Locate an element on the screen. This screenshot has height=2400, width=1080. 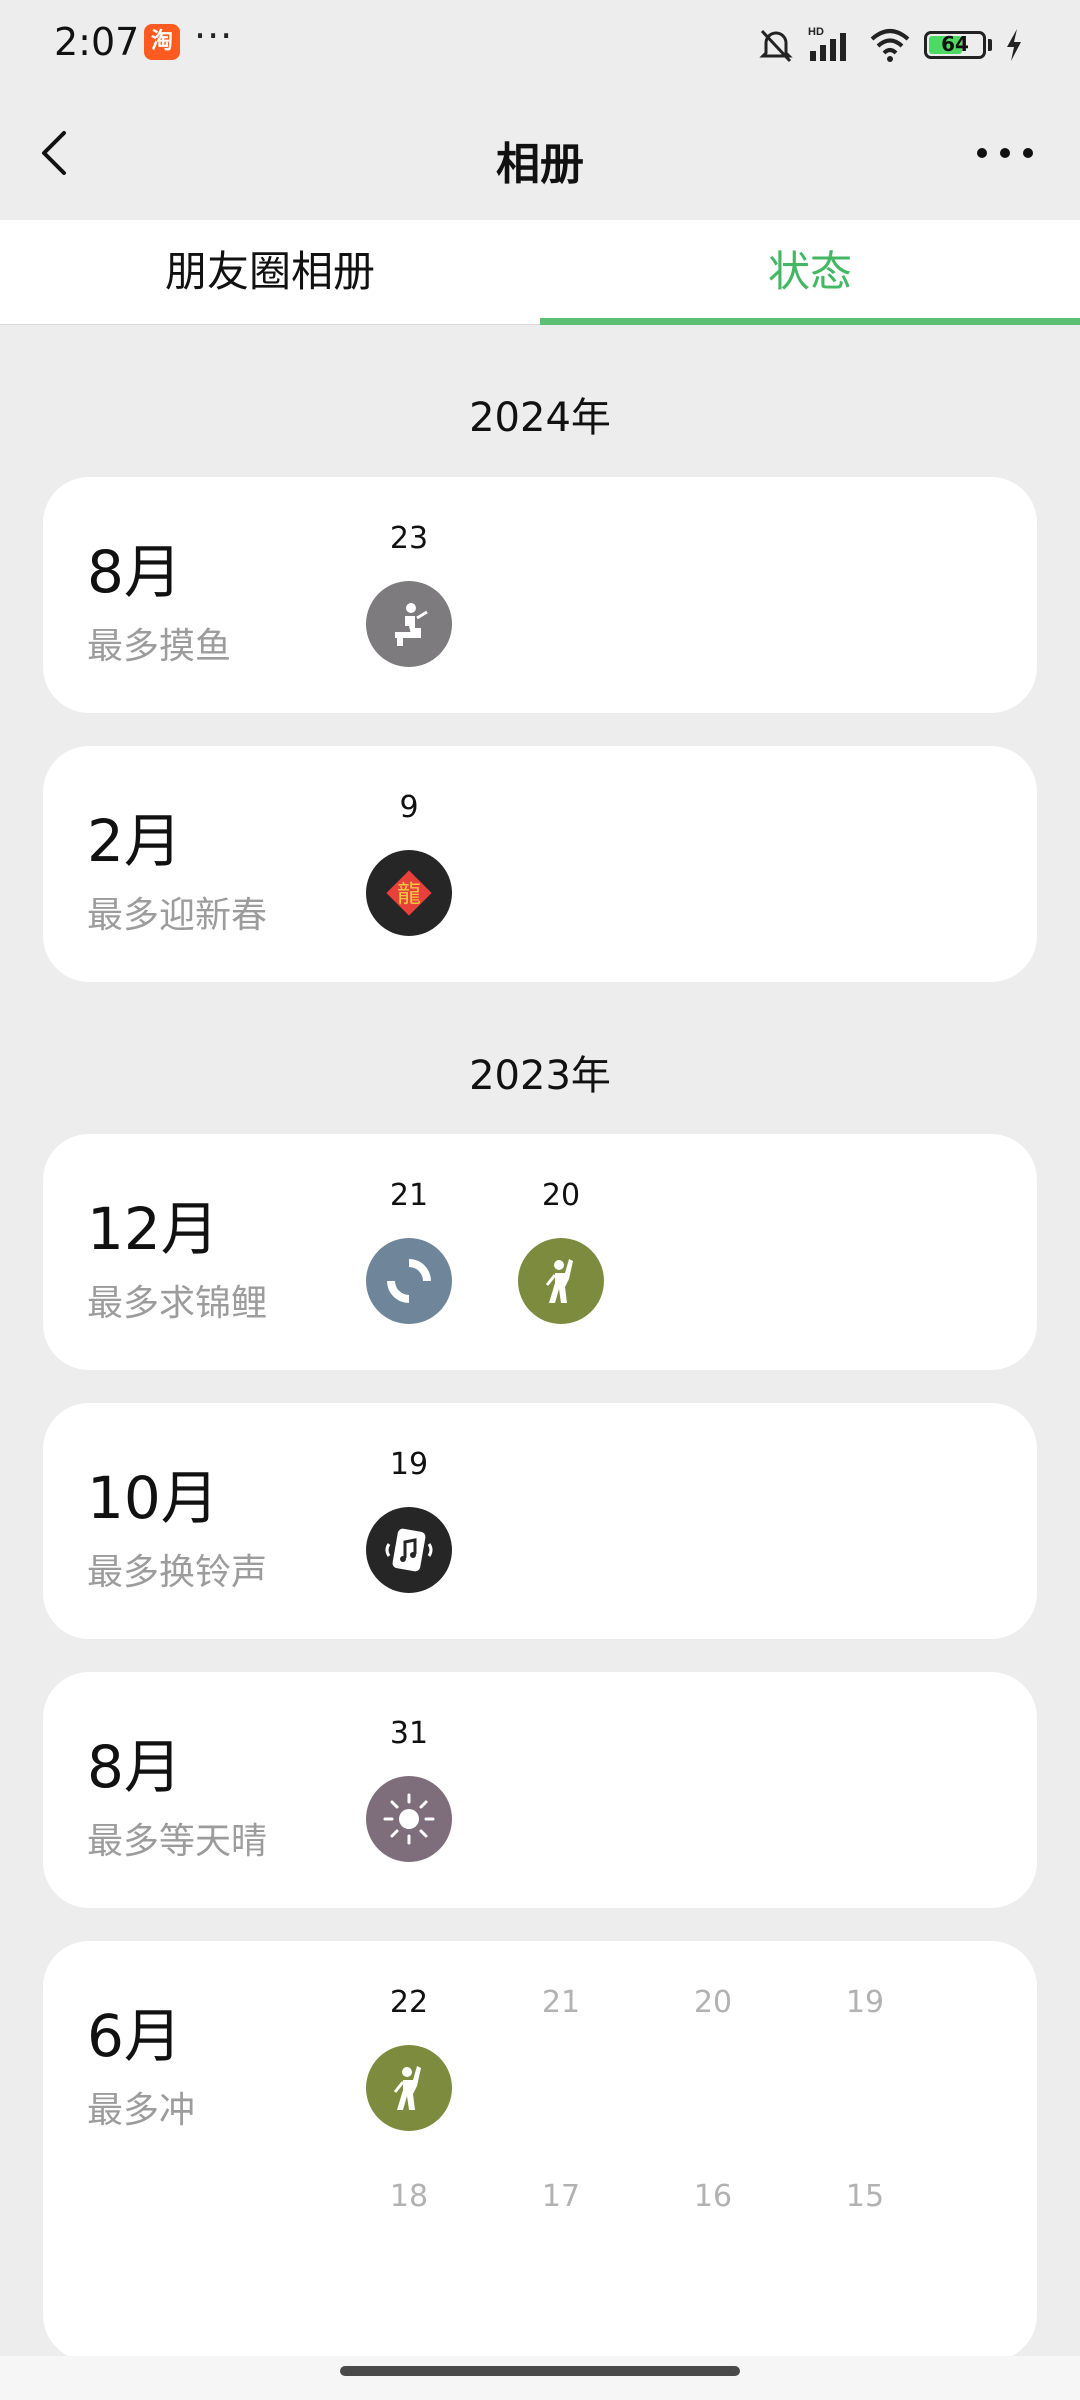
status-icons: HD 64 is located at coordinates (890, 45).